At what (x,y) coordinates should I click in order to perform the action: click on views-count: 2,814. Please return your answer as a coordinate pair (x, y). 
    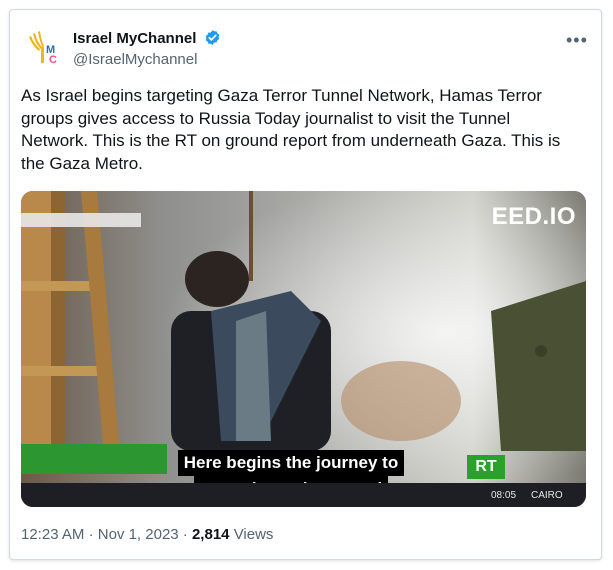
    Looking at the image, I should click on (210, 534).